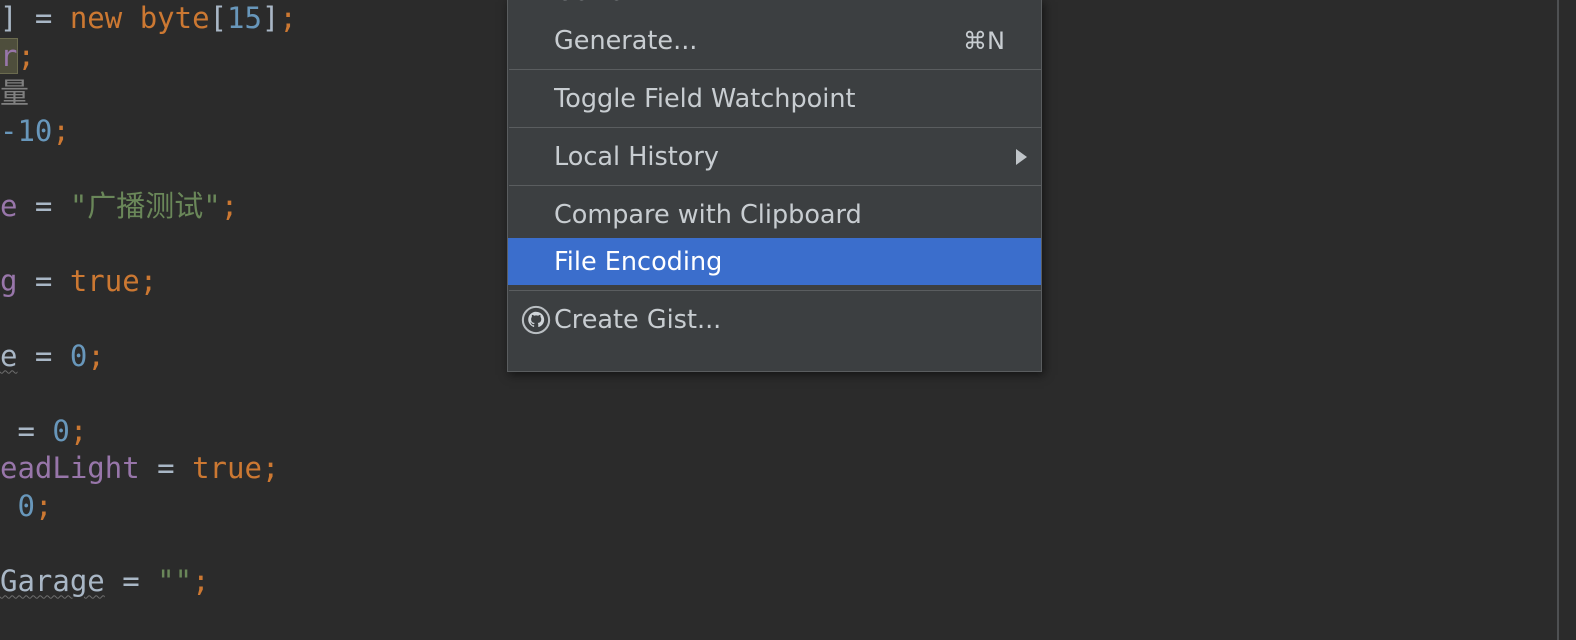 The width and height of the screenshot is (1576, 640). Describe the element at coordinates (774, 40) in the screenshot. I see `menu-item-generate: Generate... ⌘N` at that location.